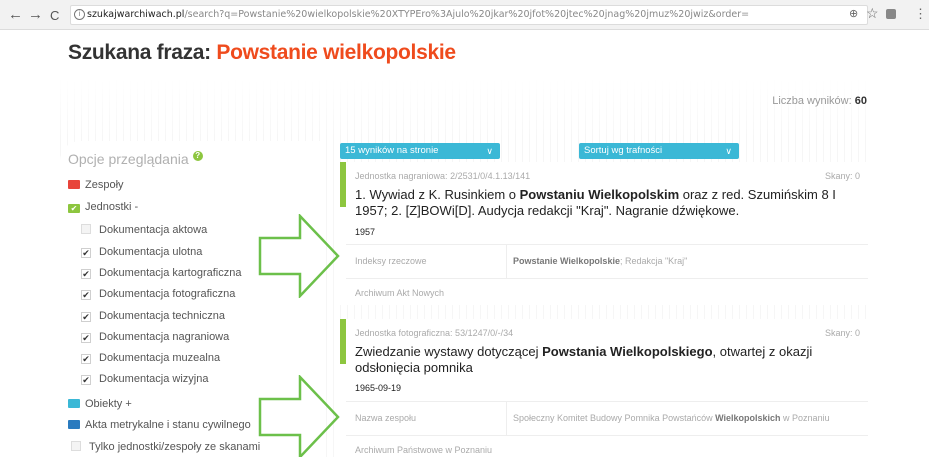 This screenshot has height=457, width=929. What do you see at coordinates (153, 230) in the screenshot?
I see `filter-label: Dokumentacja aktowa` at bounding box center [153, 230].